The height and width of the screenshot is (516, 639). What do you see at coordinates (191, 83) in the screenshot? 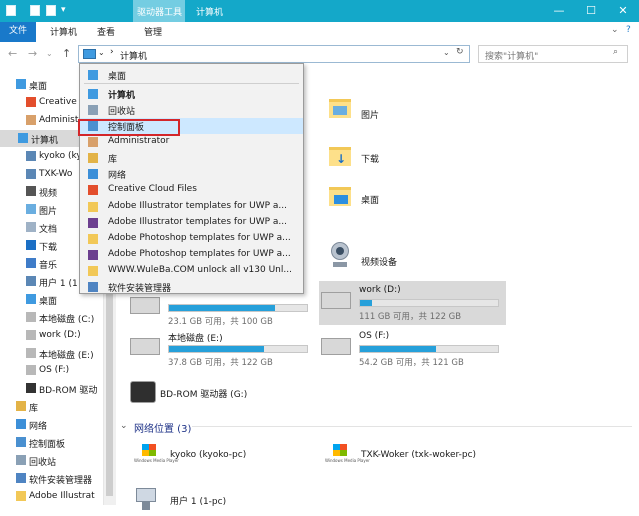
I see `dropdown-separator` at bounding box center [191, 83].